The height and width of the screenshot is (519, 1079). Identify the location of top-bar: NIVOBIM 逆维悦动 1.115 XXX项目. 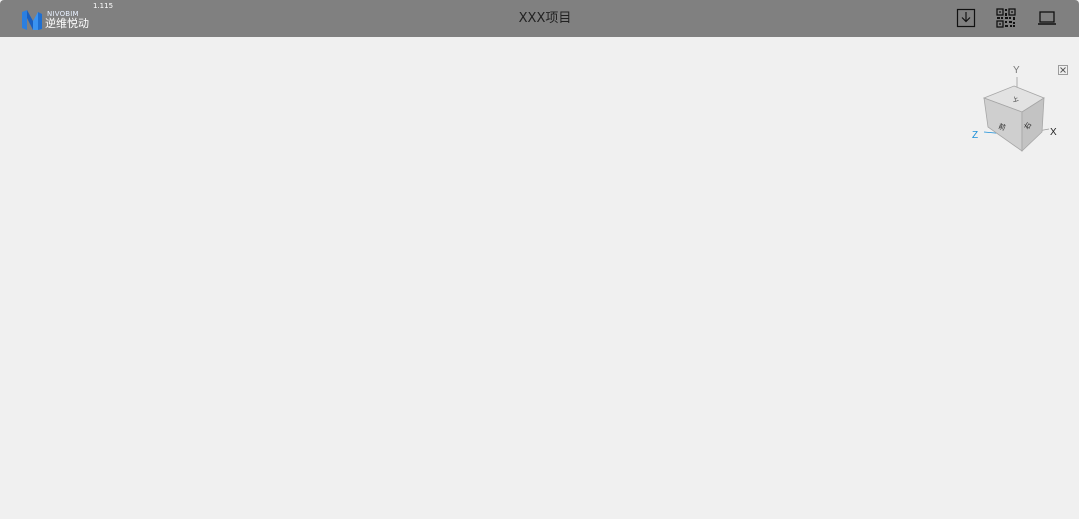
(539, 18).